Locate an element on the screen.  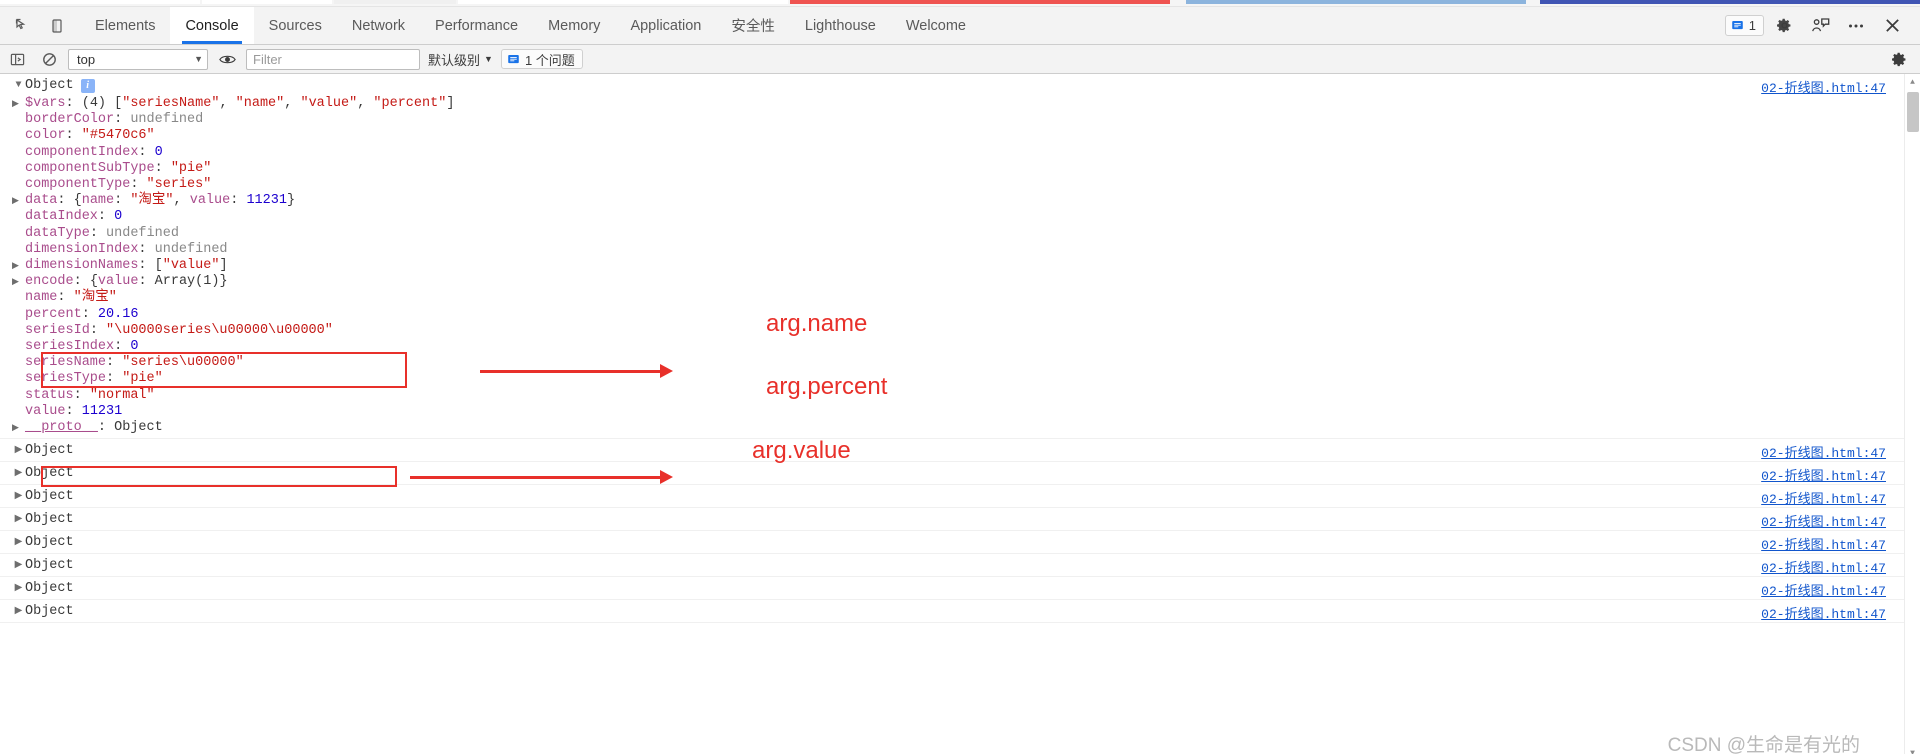
object-property: color: "#5470c6" is located at coordinates (90, 136).